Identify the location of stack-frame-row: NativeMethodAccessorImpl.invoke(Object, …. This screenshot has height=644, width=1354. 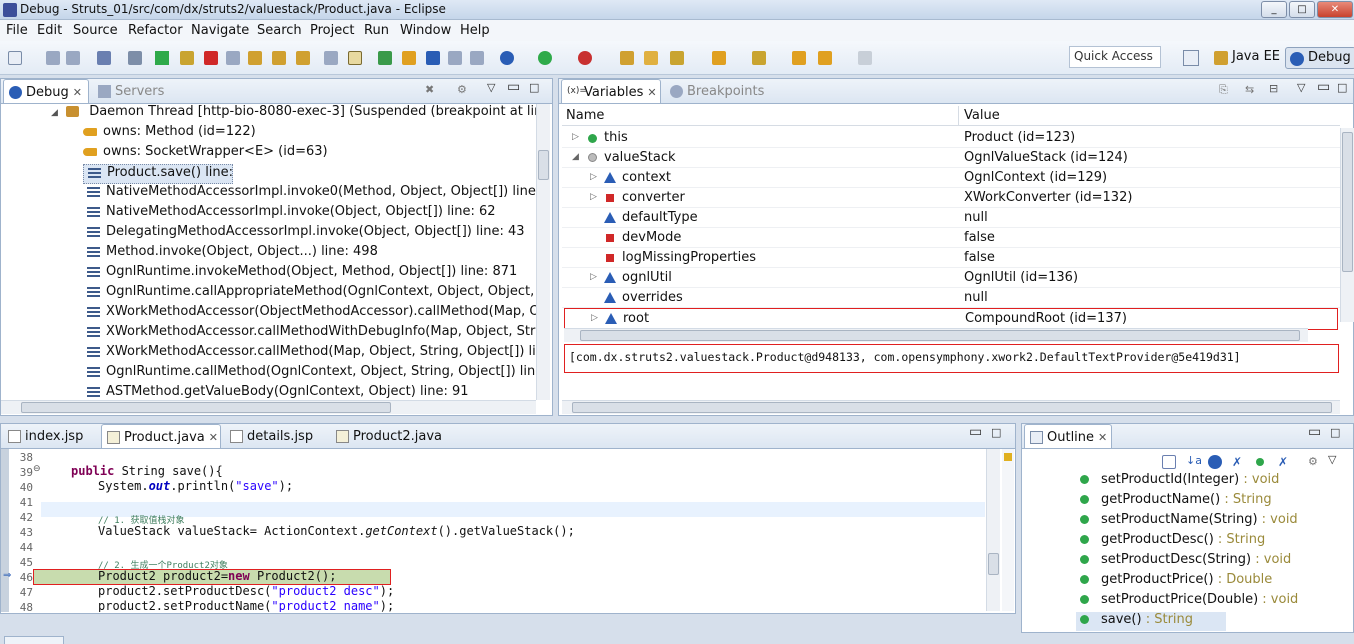
(311, 214).